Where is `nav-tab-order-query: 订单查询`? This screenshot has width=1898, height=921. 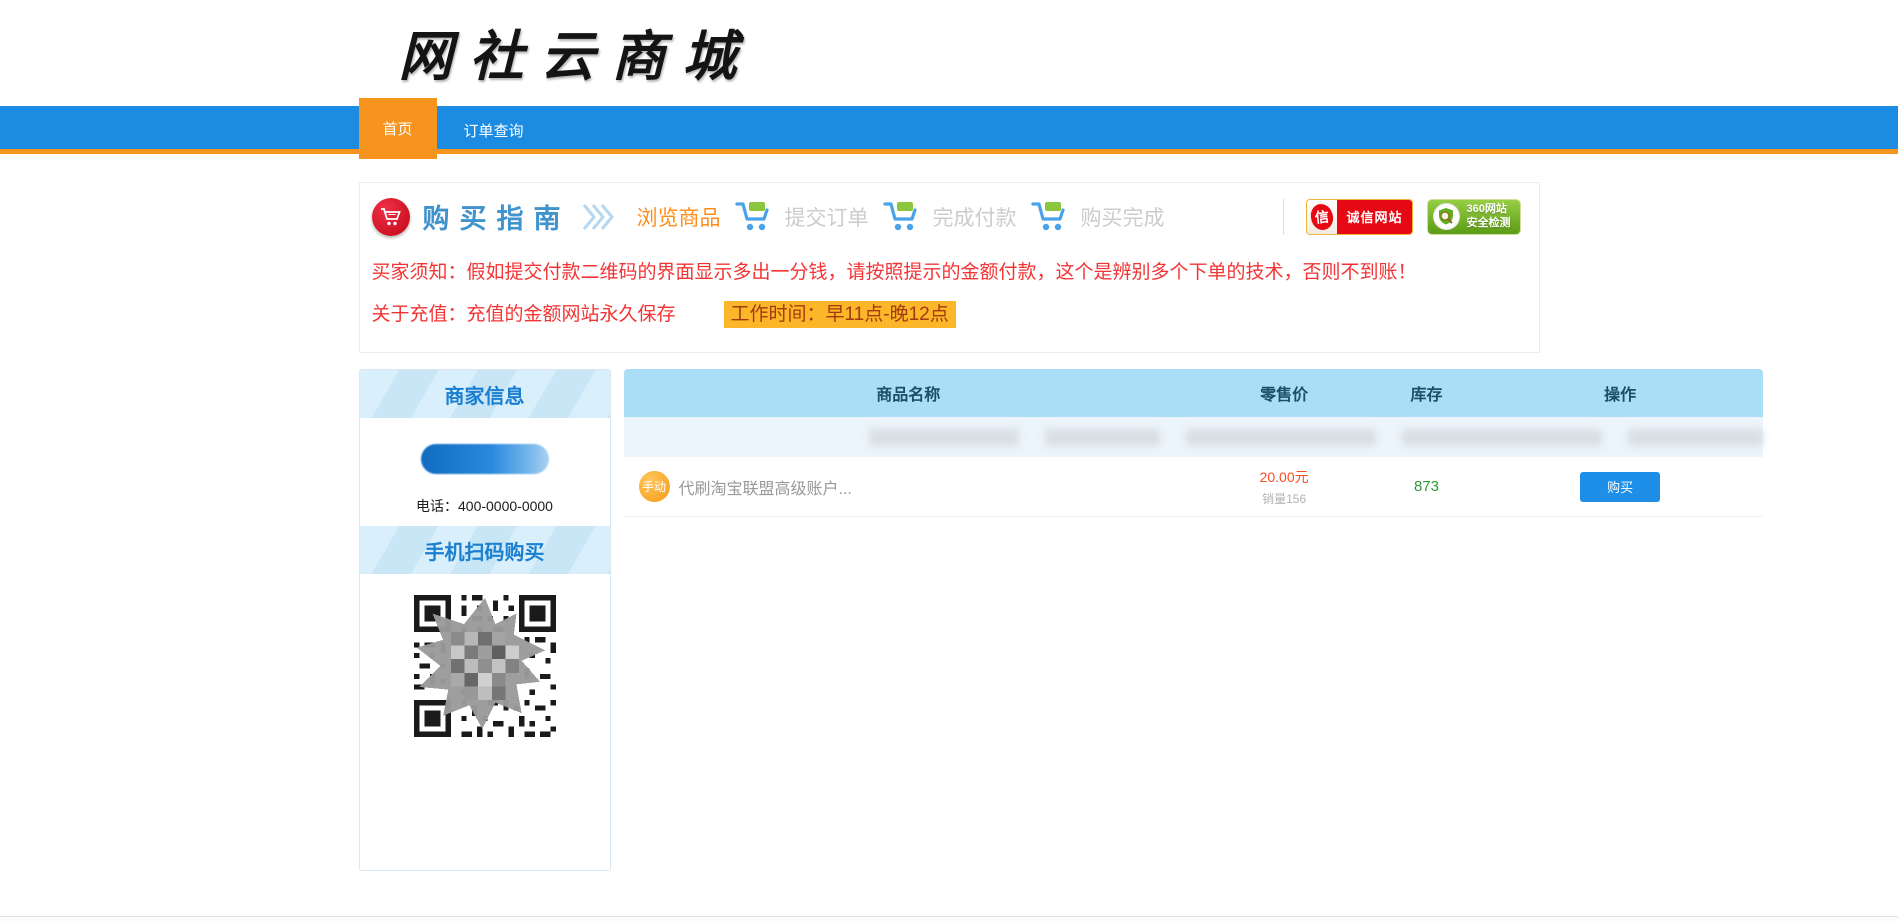 nav-tab-order-query: 订单查询 is located at coordinates (494, 130).